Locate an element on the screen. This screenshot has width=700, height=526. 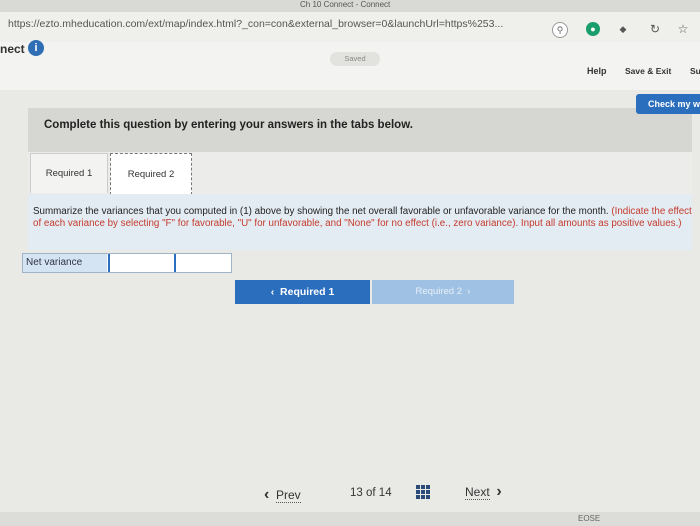
saved-status-badge: Saved is located at coordinates (355, 59).